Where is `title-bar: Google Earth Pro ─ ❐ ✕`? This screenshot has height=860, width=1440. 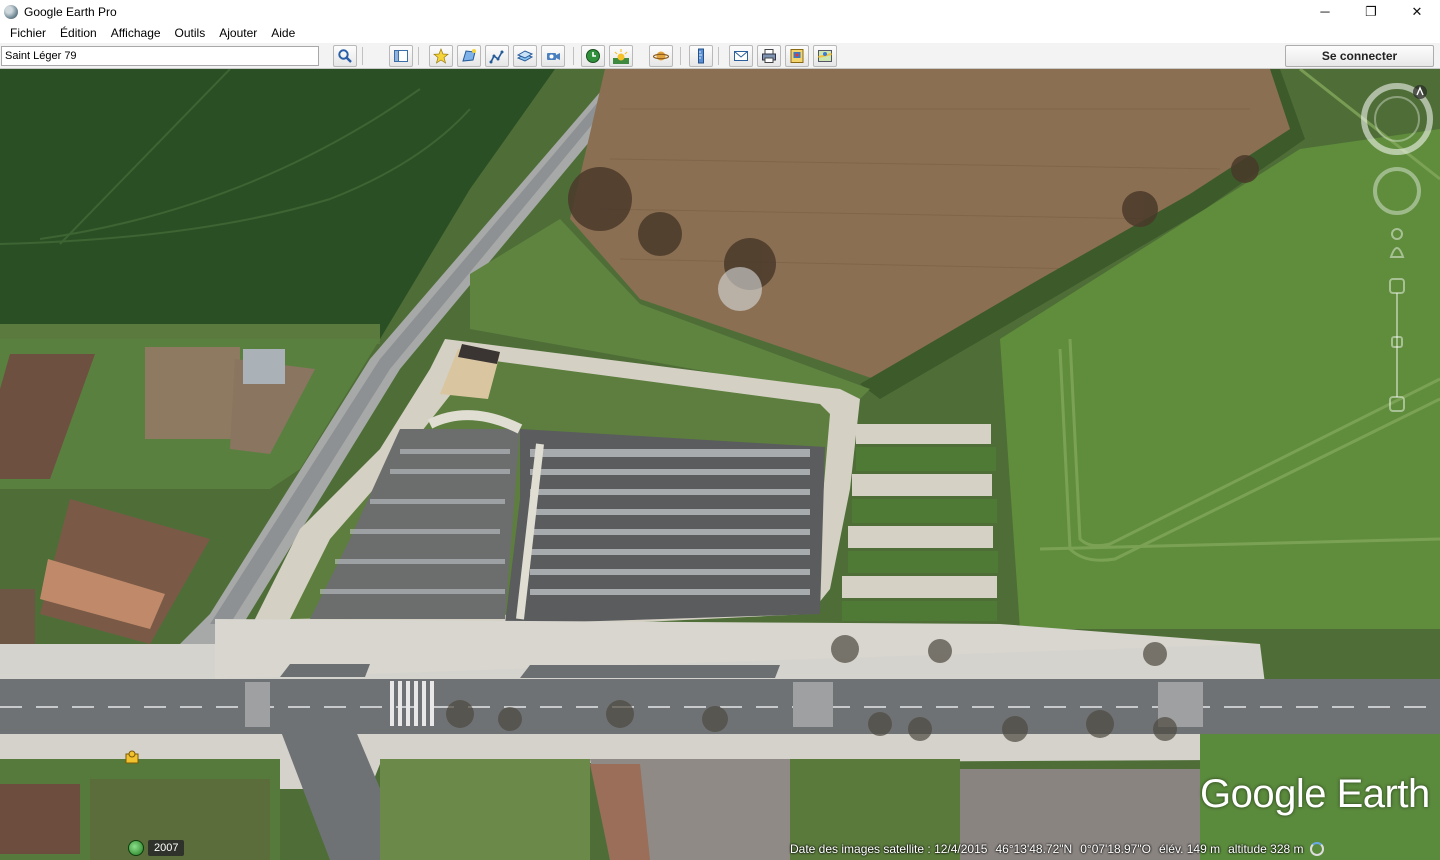
title-bar: Google Earth Pro ─ ❐ ✕ is located at coordinates (720, 11).